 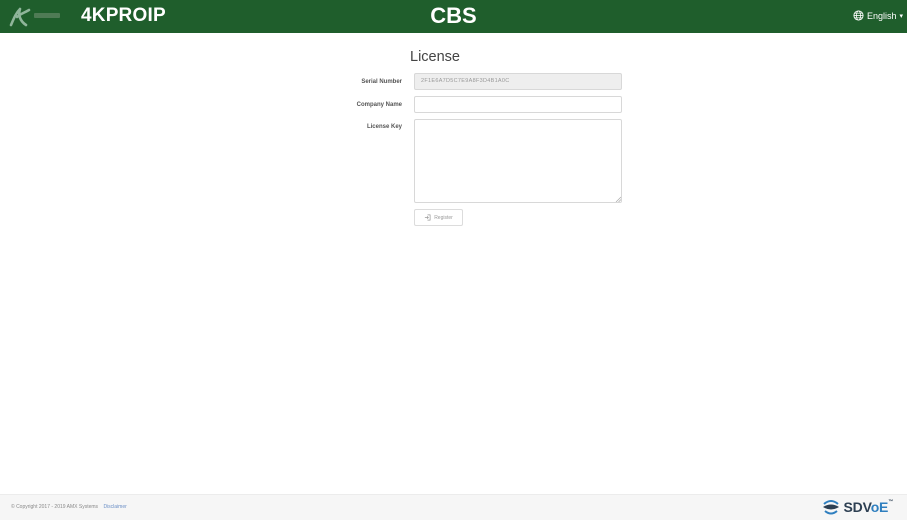 What do you see at coordinates (518, 81) in the screenshot?
I see `serial-number-field: 2F1E6A7D5C7E9A8F3D4B1A0C` at bounding box center [518, 81].